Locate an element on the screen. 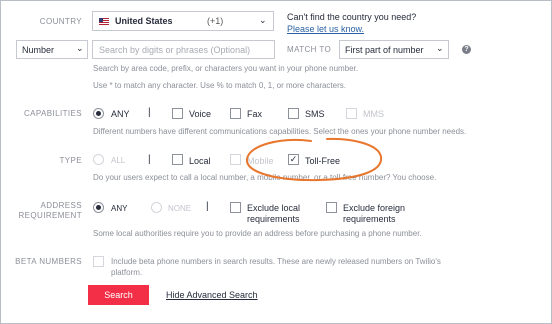  search-type-select: Number ⌄ is located at coordinates (52, 49).